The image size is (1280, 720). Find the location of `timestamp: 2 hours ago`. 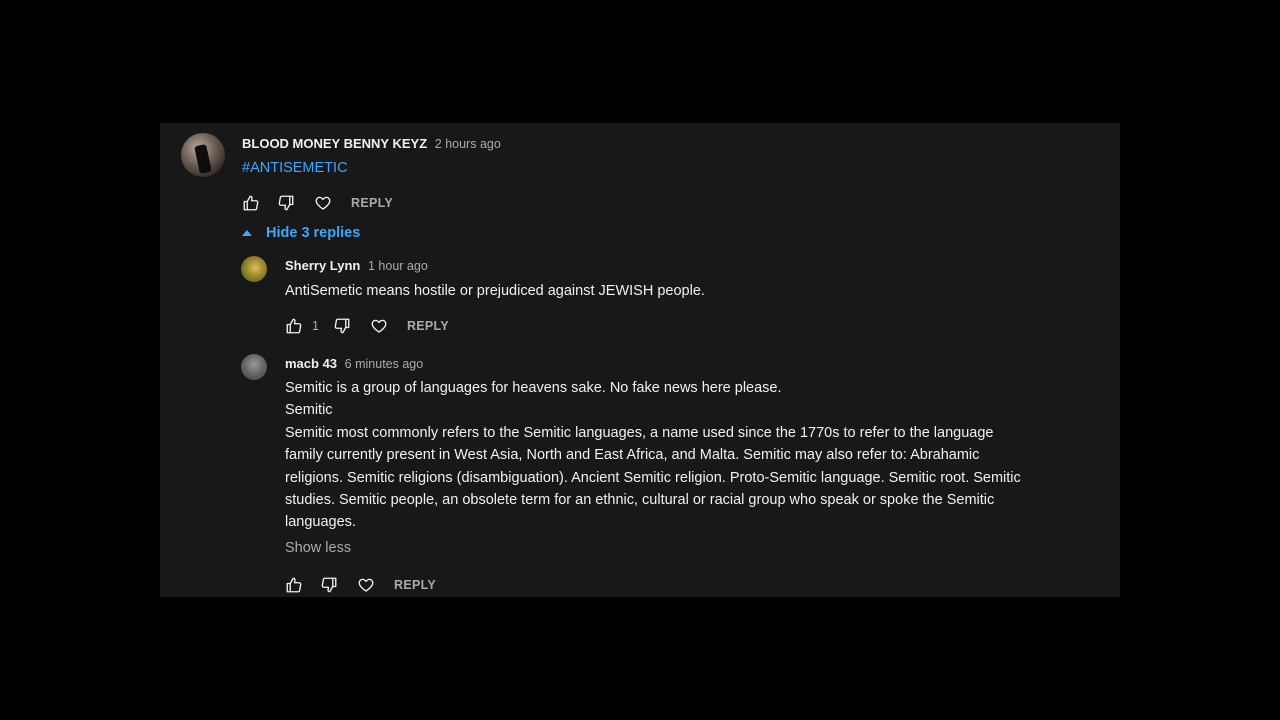

timestamp: 2 hours ago is located at coordinates (468, 144).